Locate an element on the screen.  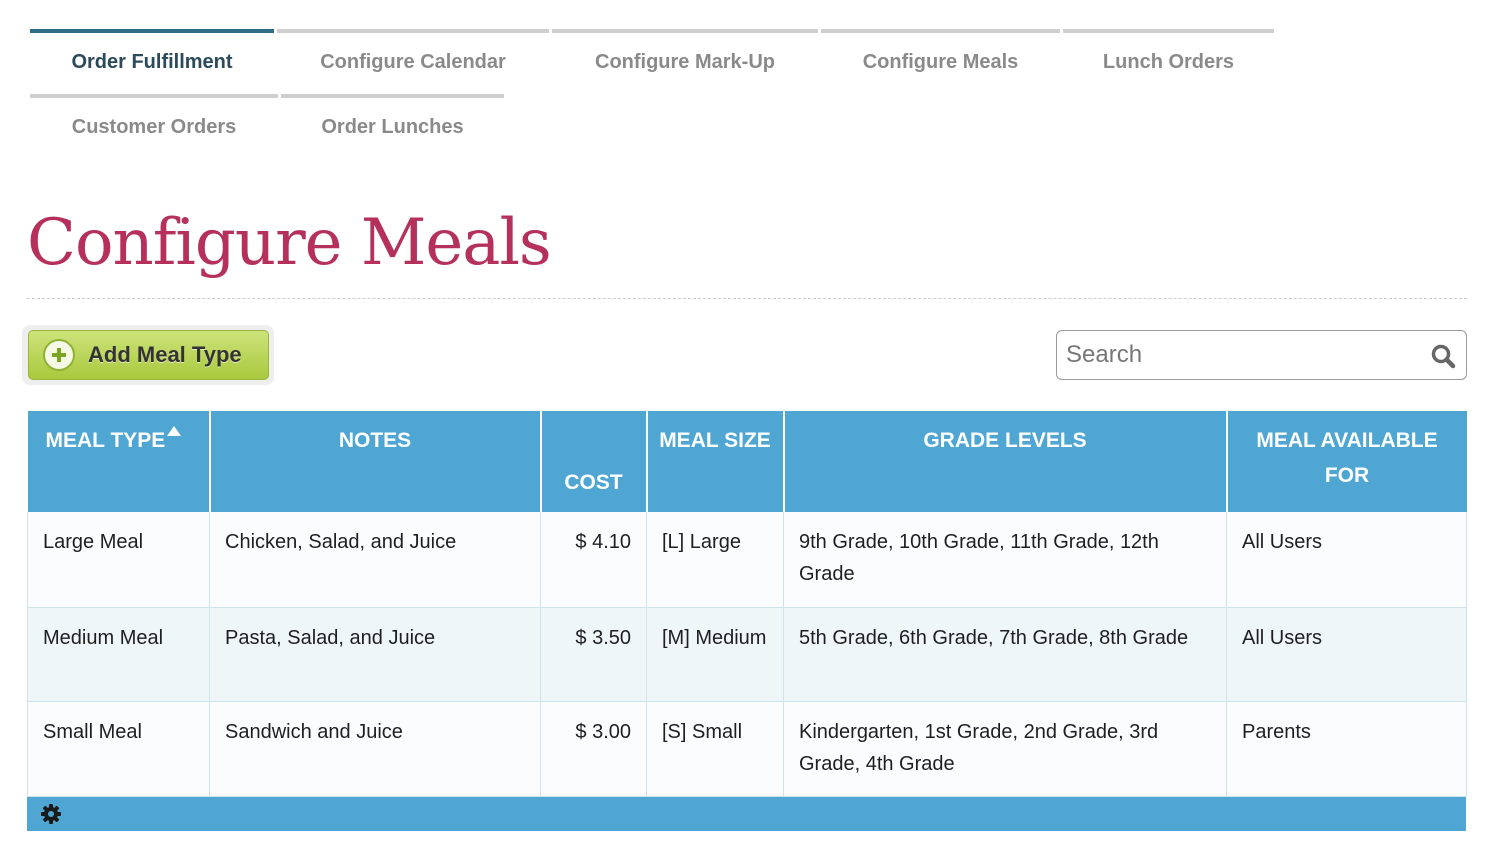
tab-label: Lunch Orders is located at coordinates (1168, 62).